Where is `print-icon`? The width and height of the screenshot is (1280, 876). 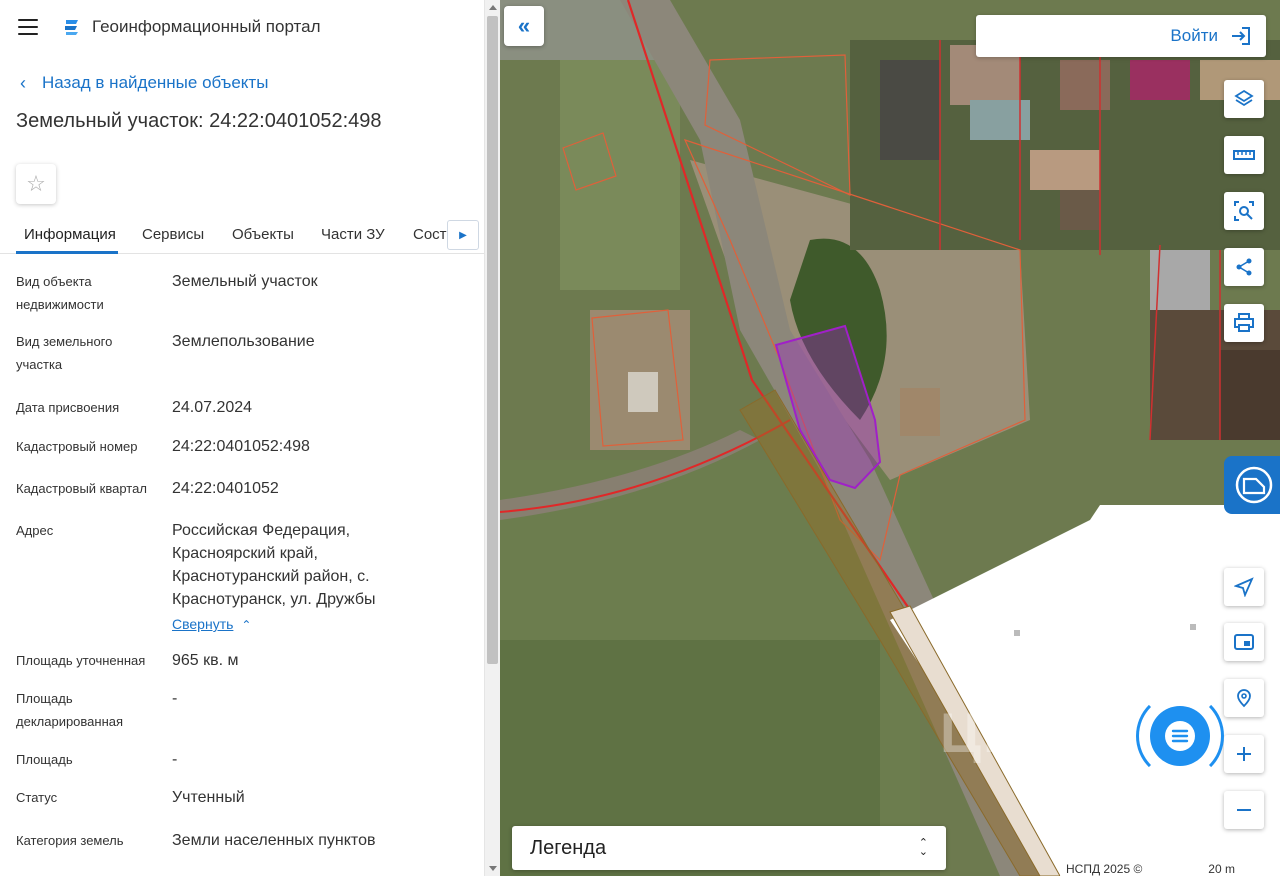
print-icon is located at coordinates (1244, 322).